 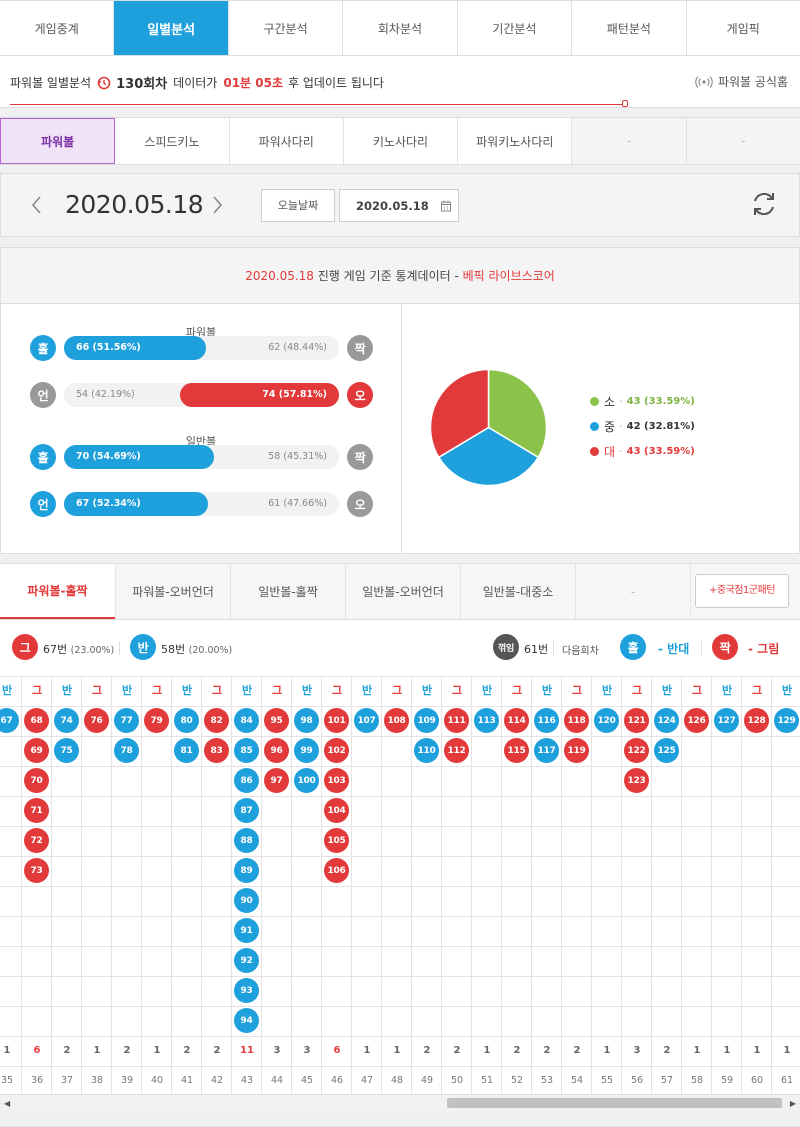 What do you see at coordinates (743, 28) in the screenshot?
I see `tab-game-pick: 게임픽` at bounding box center [743, 28].